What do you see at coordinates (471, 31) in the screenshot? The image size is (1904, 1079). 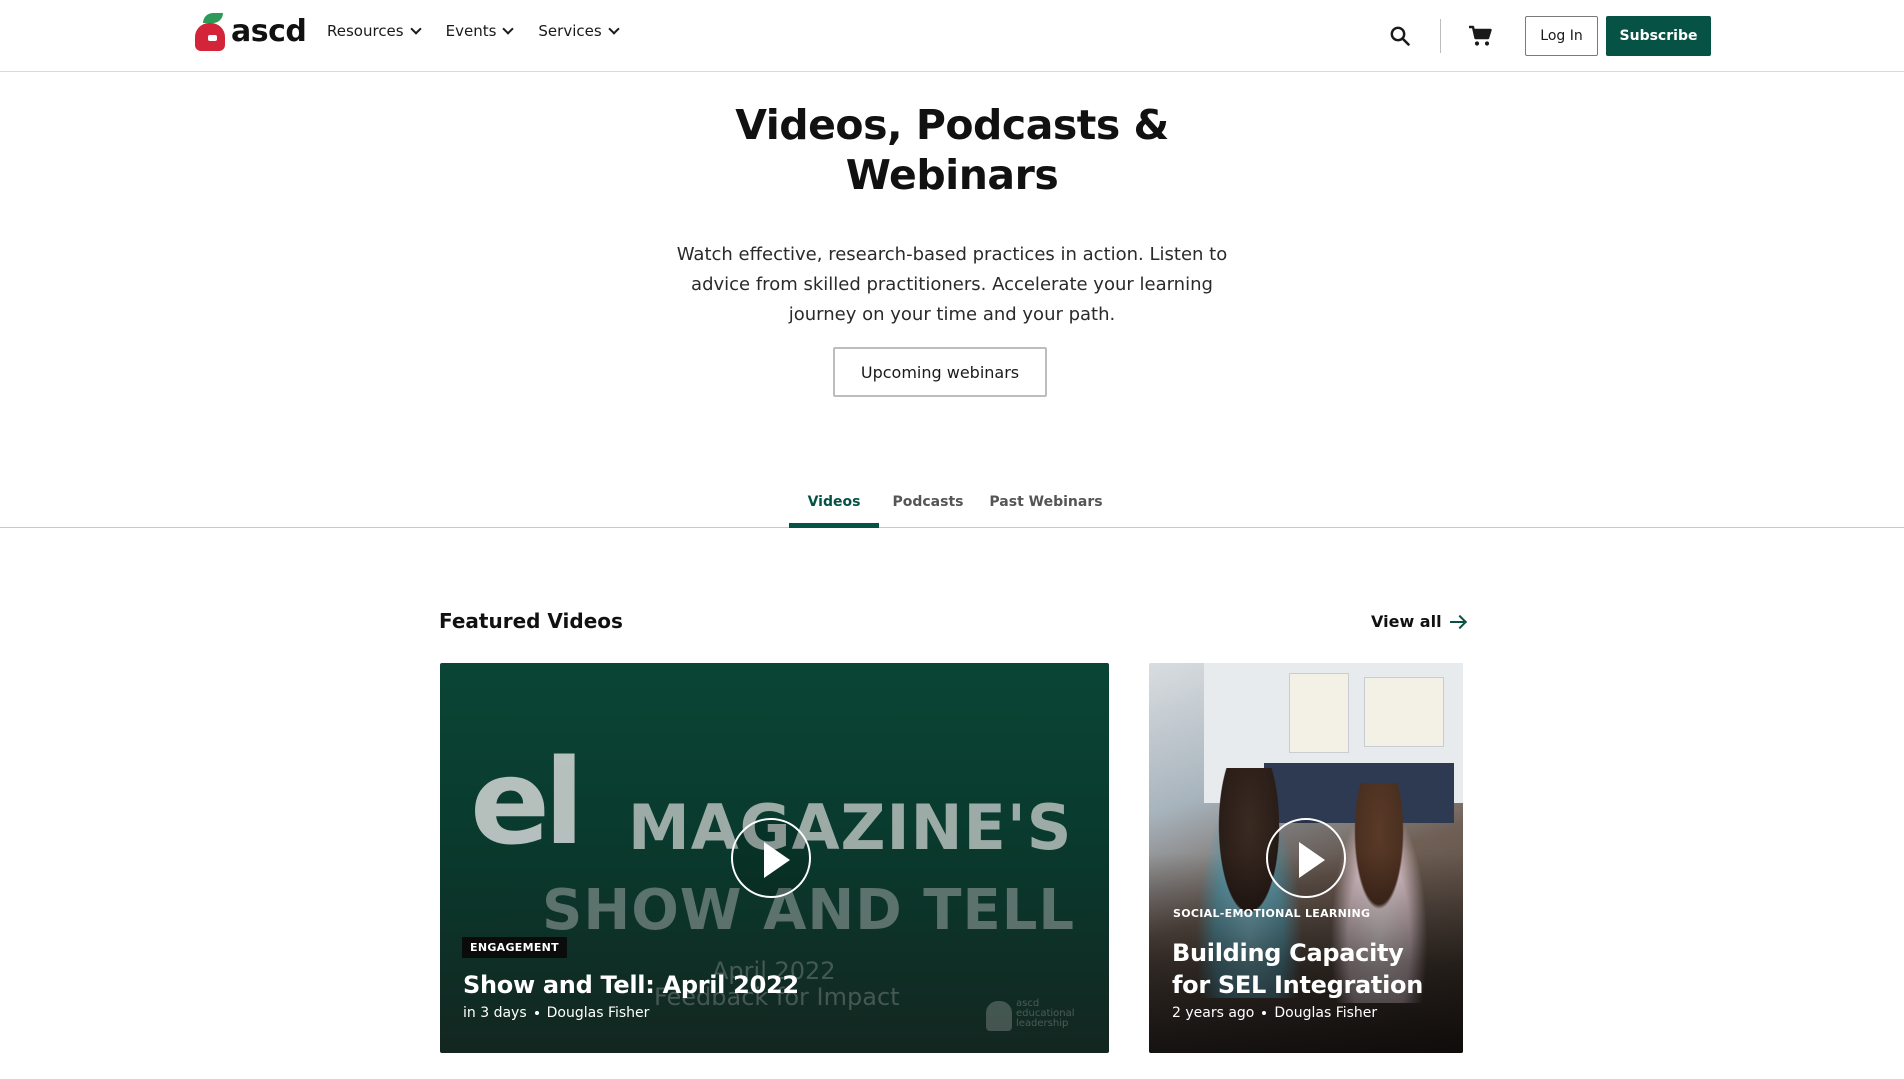 I see `nav-item-label: Events` at bounding box center [471, 31].